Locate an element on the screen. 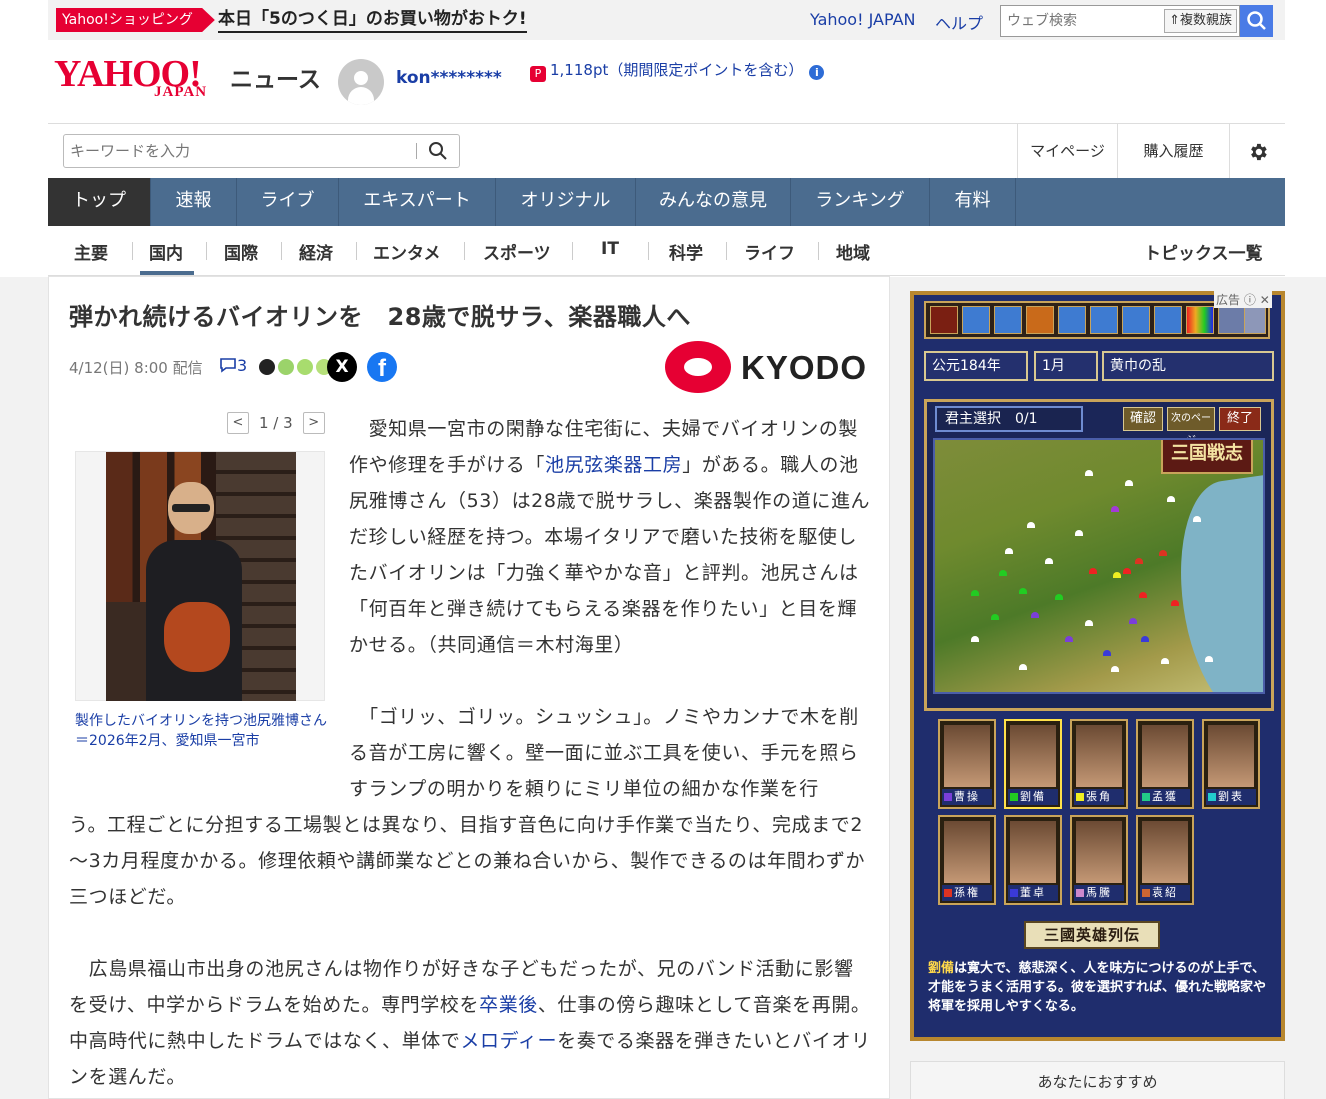 This screenshot has width=1326, height=1099. ad-label: 広告 ⓘ ✕ is located at coordinates (1243, 299).